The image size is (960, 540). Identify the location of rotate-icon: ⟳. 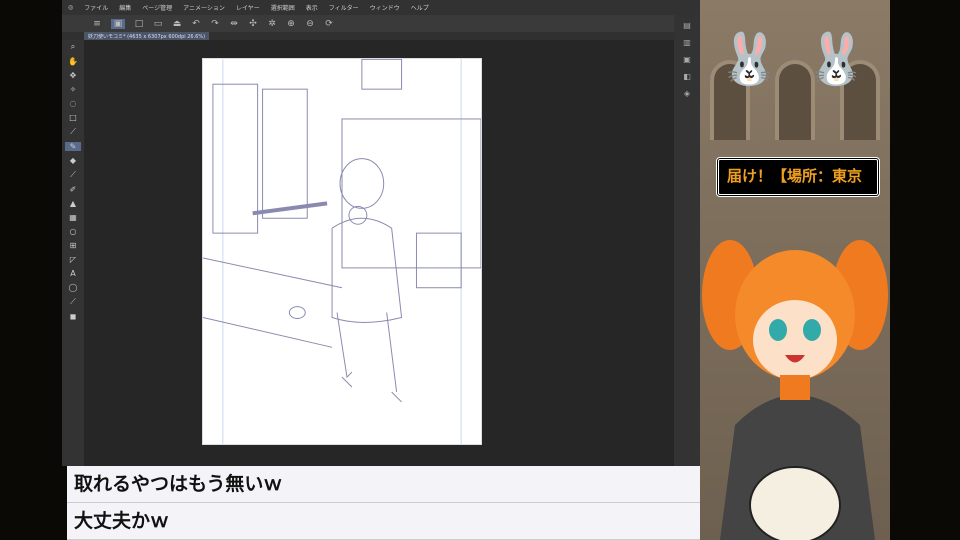
(329, 24).